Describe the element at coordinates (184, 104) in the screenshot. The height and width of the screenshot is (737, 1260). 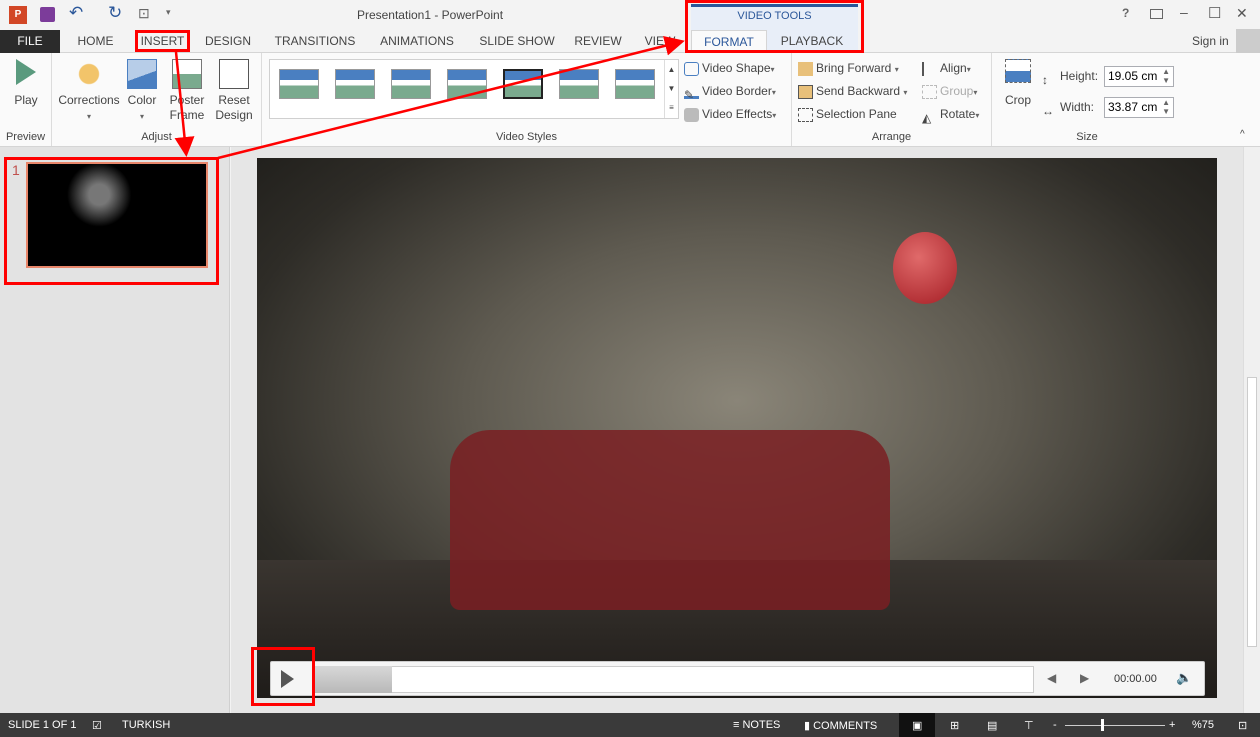
I see `arrow-insert-to-thumbnail` at that location.